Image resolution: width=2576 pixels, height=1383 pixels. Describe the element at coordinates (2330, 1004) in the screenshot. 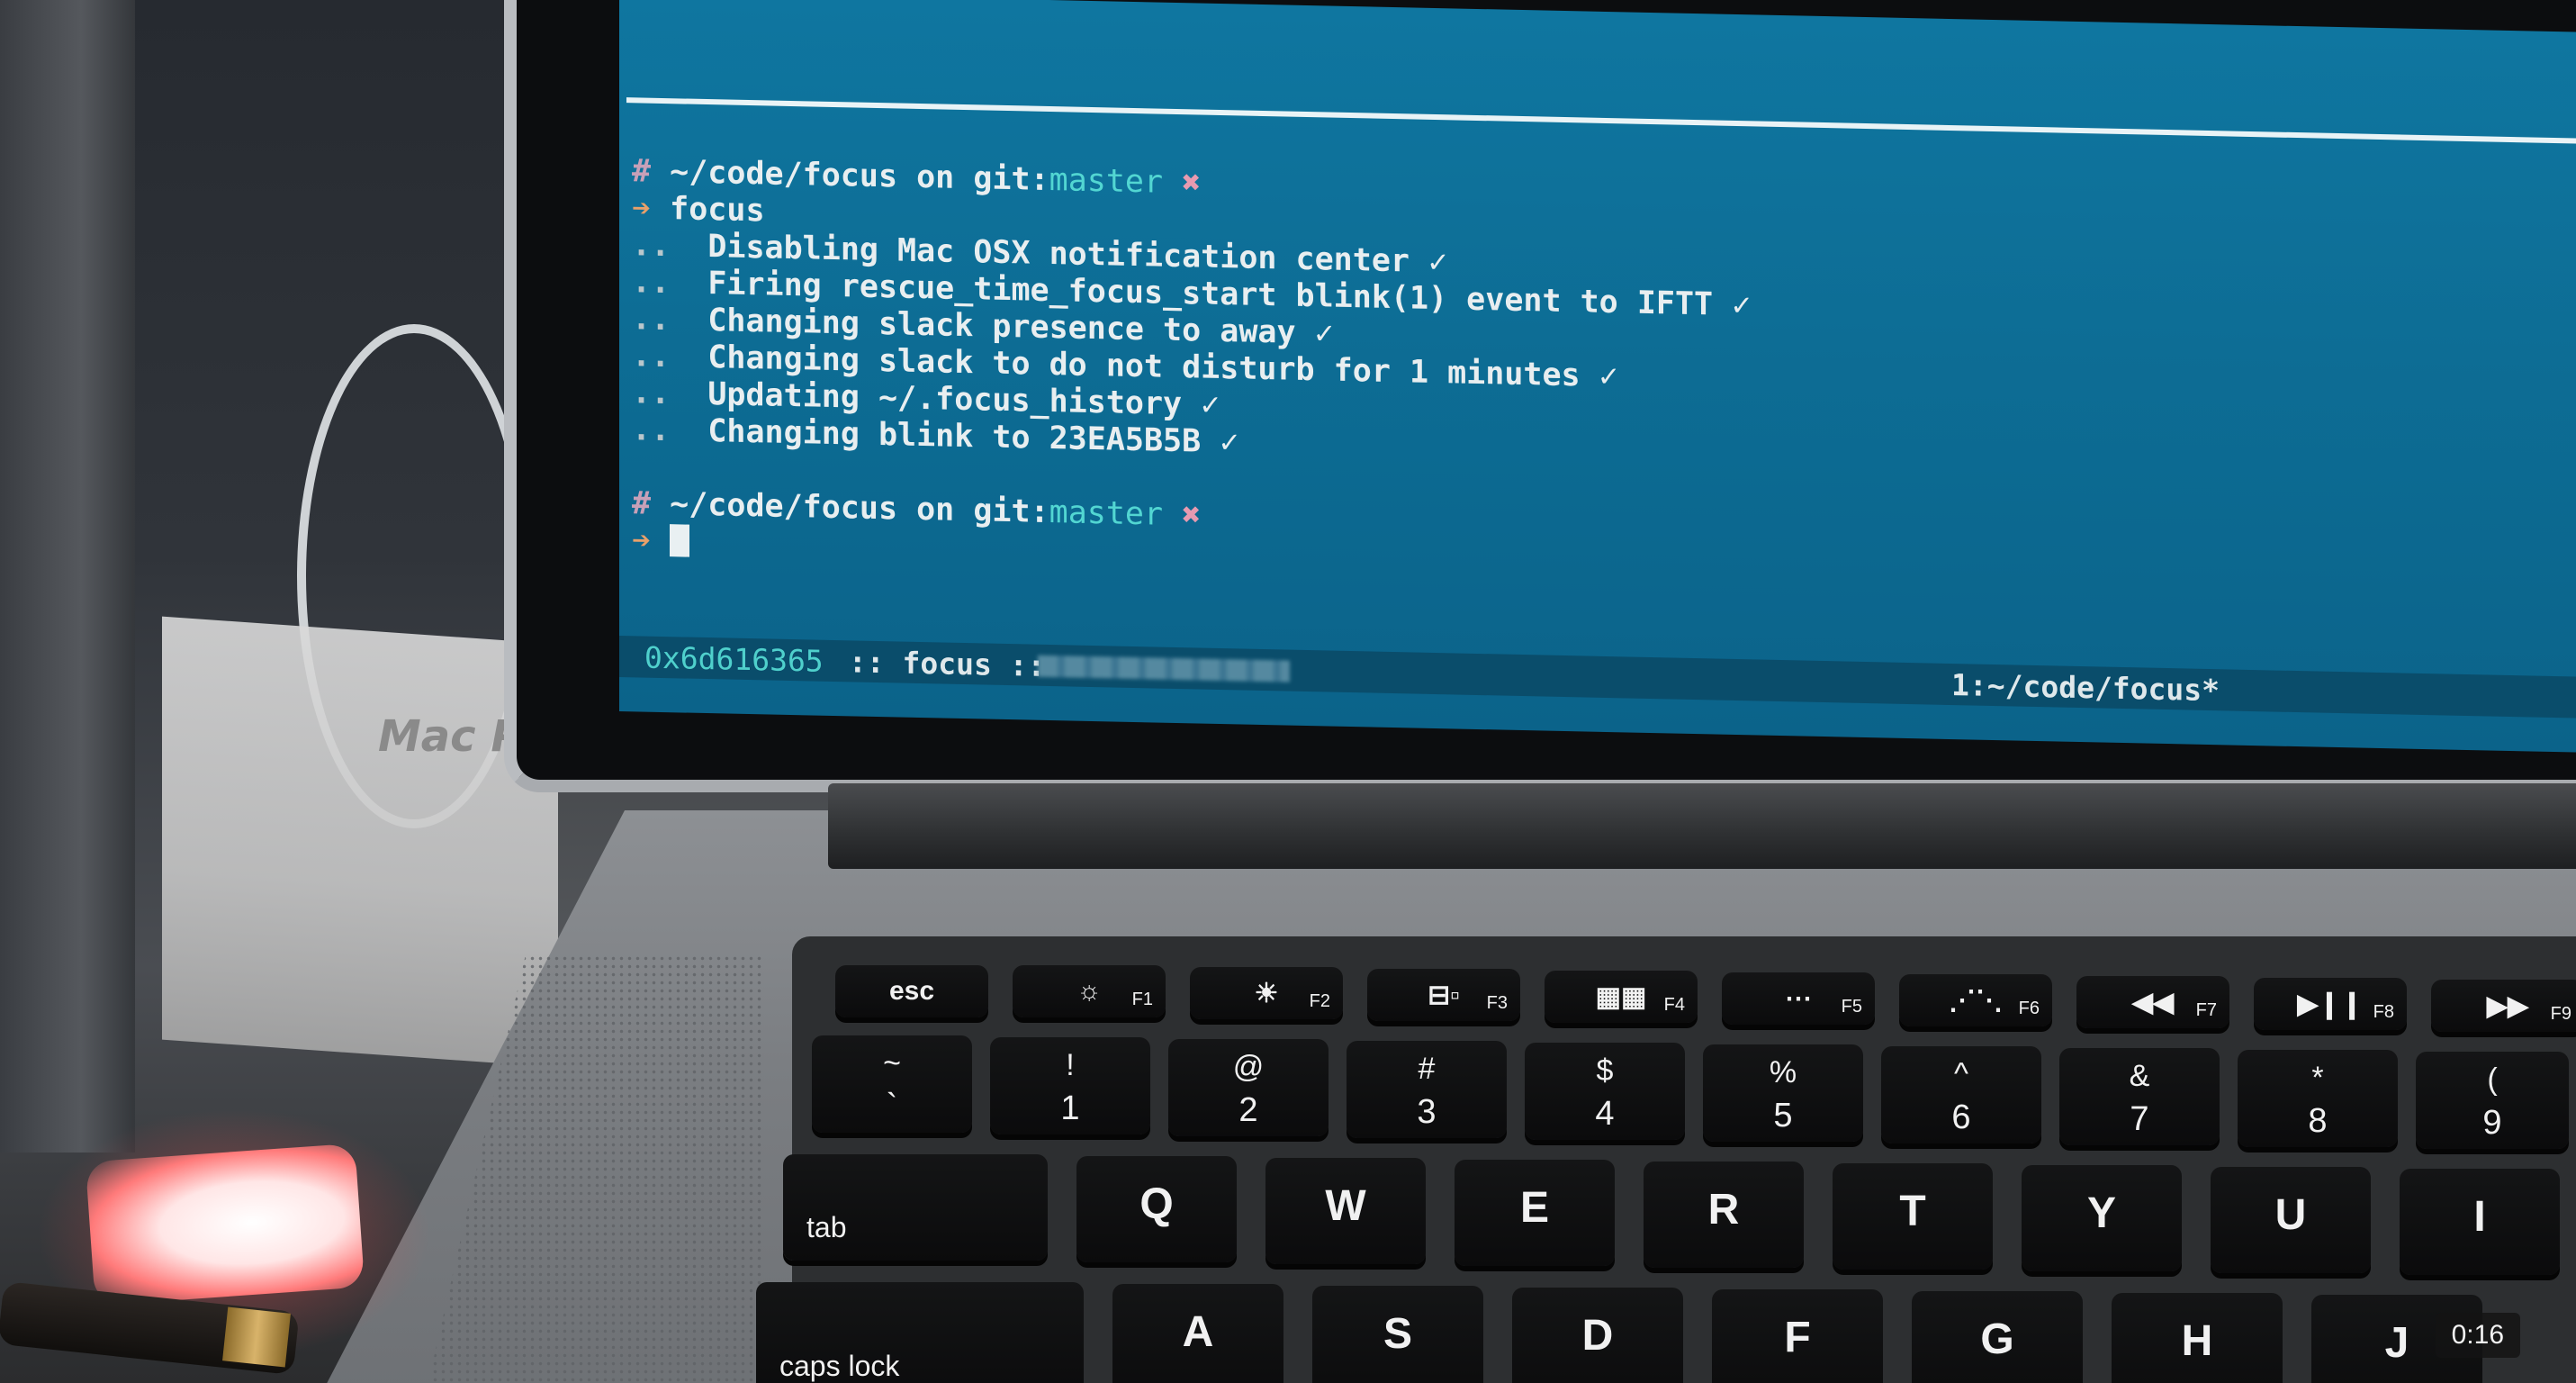

I see `key-f8: ▶❙❙ F8` at that location.